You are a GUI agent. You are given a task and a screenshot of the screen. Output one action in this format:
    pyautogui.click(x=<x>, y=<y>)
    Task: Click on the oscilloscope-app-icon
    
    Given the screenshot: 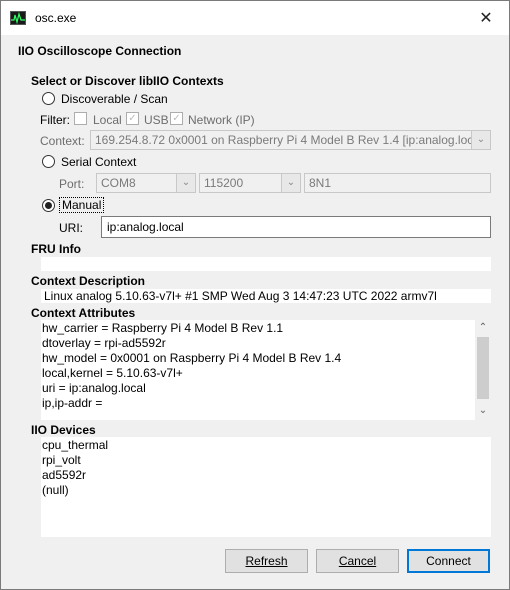 What is the action you would take?
    pyautogui.click(x=18, y=18)
    